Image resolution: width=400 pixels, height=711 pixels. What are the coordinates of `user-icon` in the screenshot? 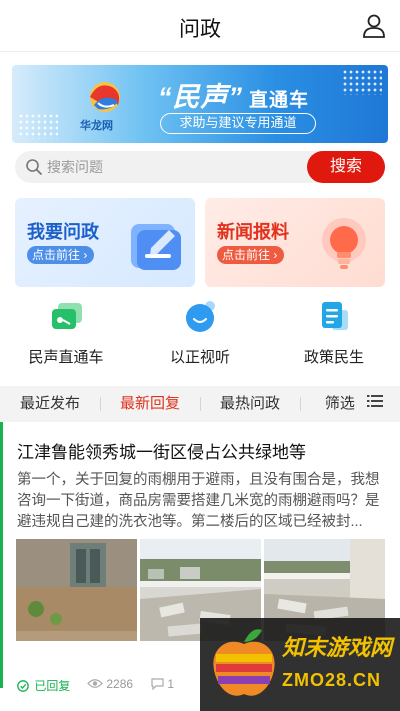 It's located at (374, 26).